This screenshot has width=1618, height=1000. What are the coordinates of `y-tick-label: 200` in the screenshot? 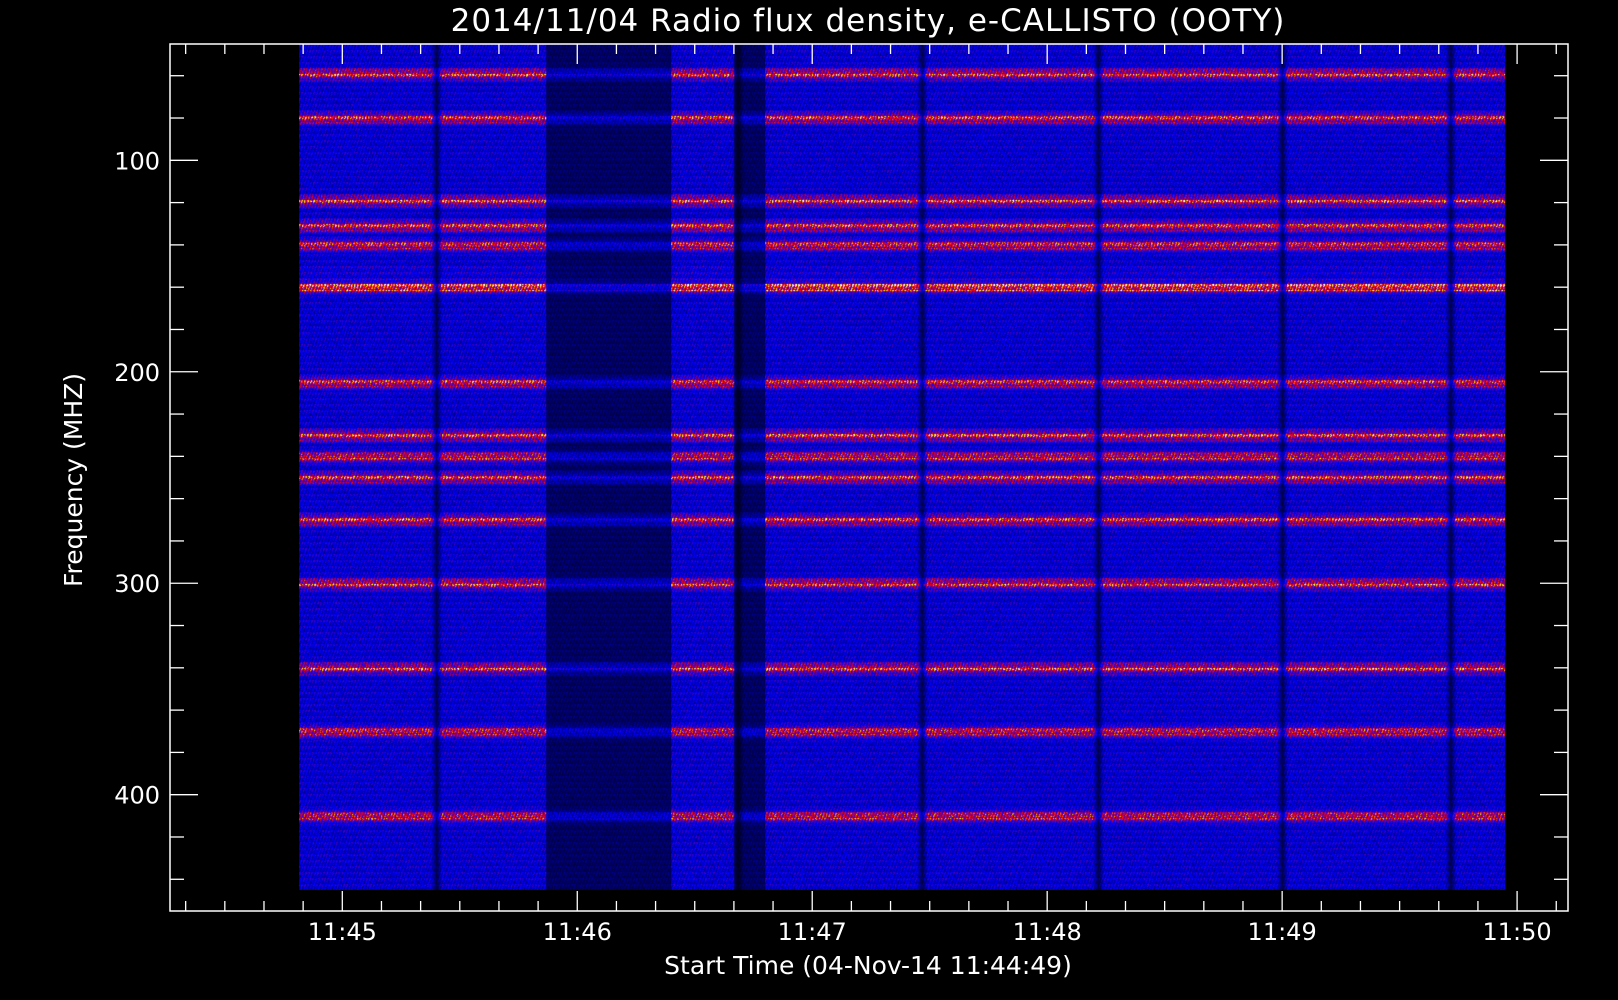 It's located at (137, 373).